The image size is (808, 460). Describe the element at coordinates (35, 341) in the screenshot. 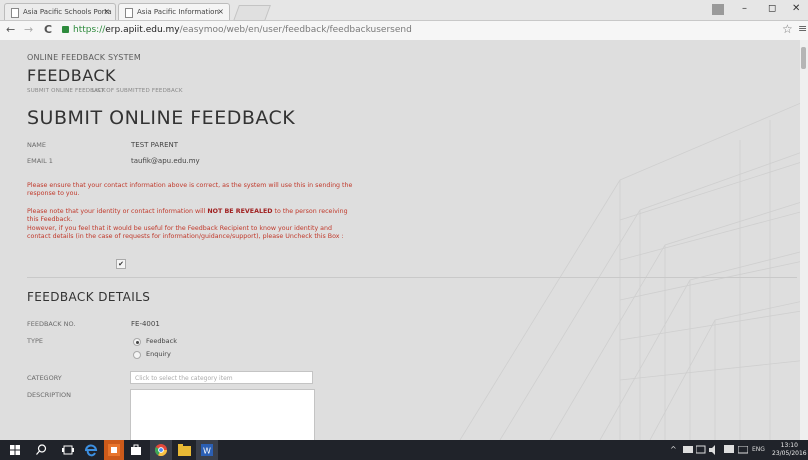

I see `type-label: TYPE` at that location.